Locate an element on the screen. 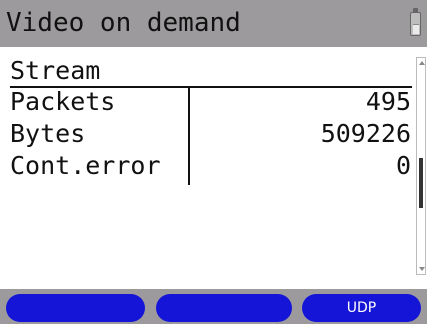  title-bar: Video on demand is located at coordinates (213, 23).